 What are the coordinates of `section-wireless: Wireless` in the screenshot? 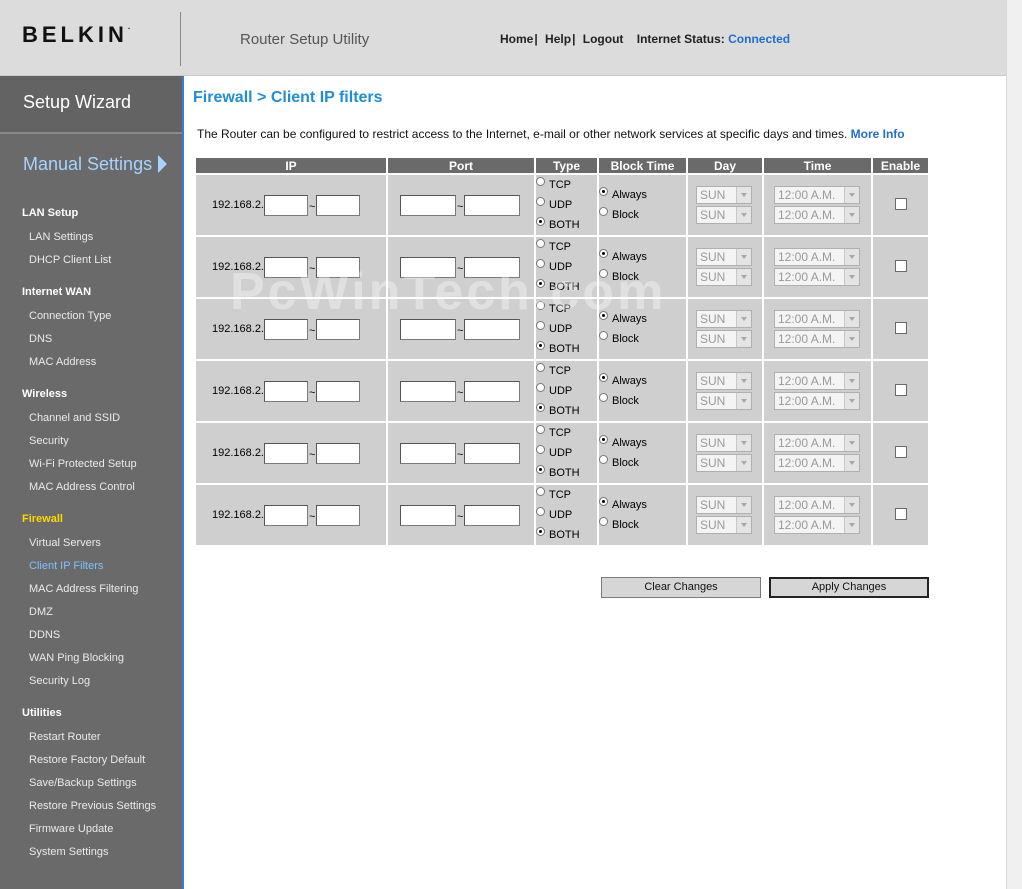 It's located at (44, 394).